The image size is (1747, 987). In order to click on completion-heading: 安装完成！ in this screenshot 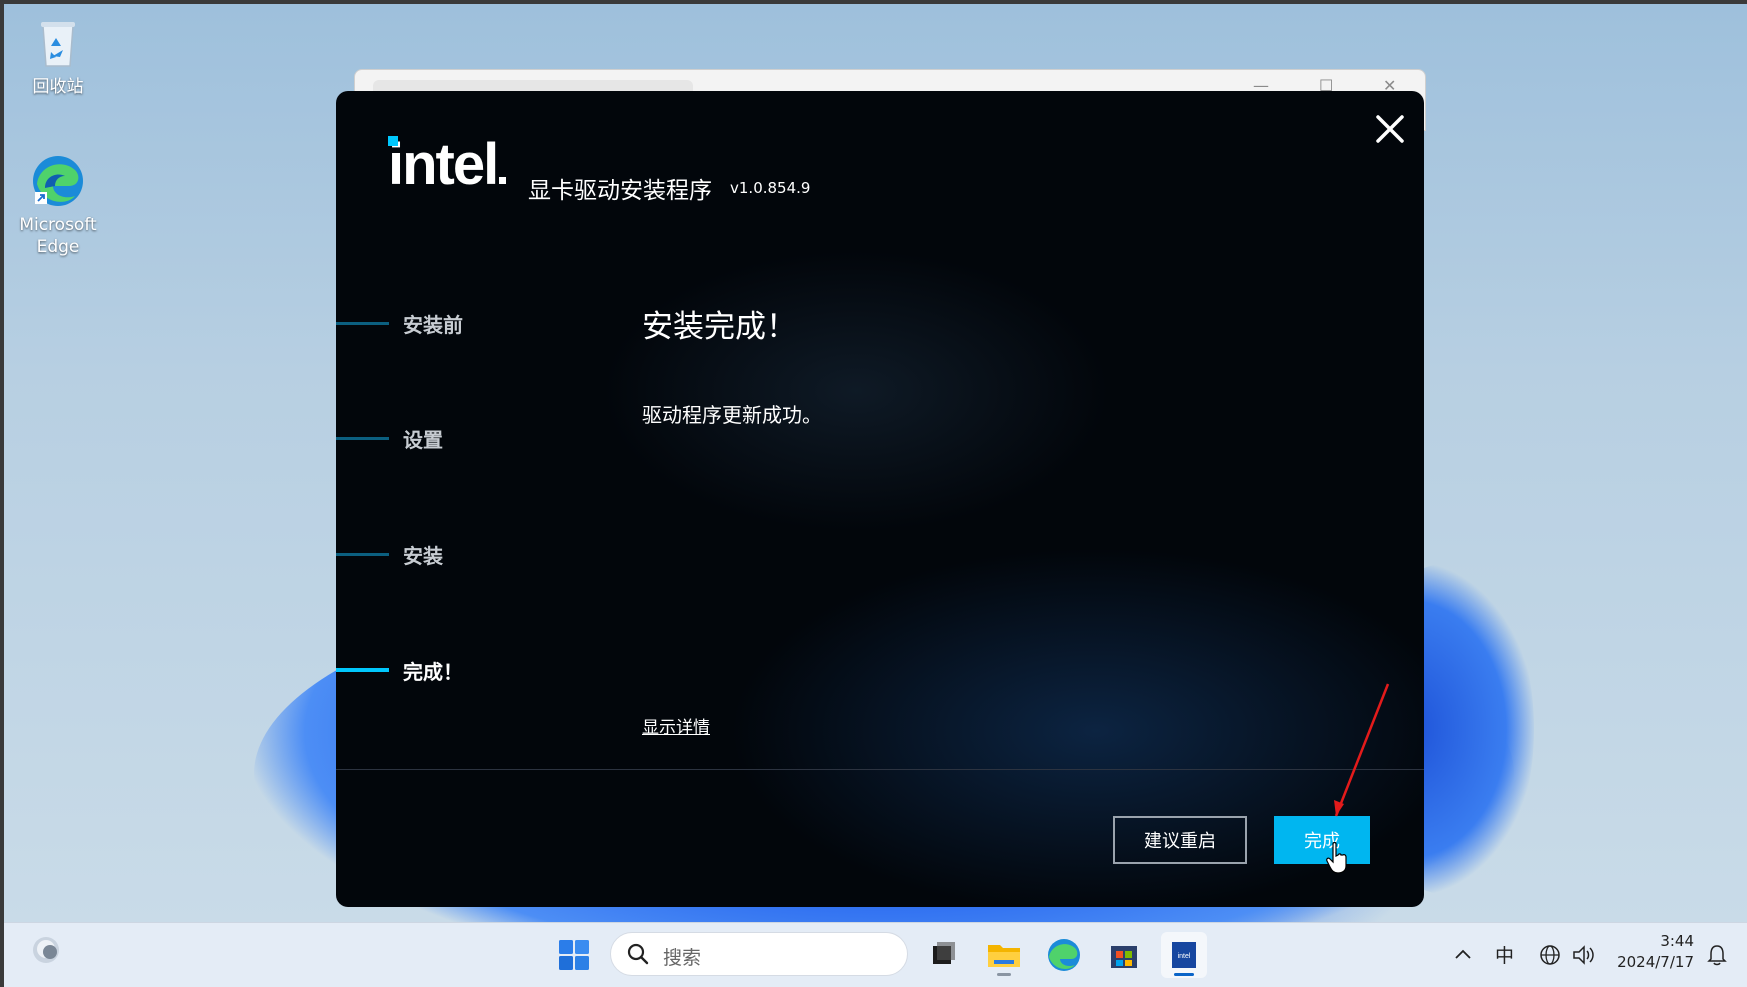, I will do `click(719, 327)`.